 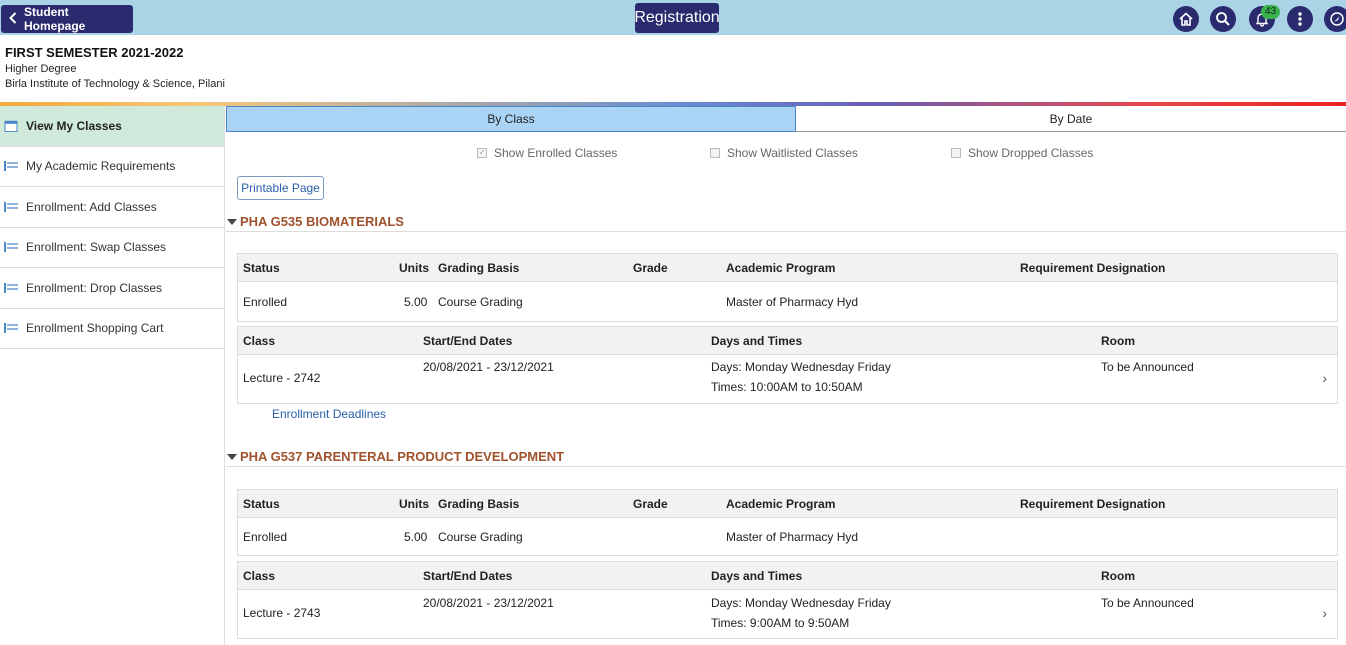 I want to click on enrollment-deadlines-link: Enrollment Deadlines, so click(x=329, y=414).